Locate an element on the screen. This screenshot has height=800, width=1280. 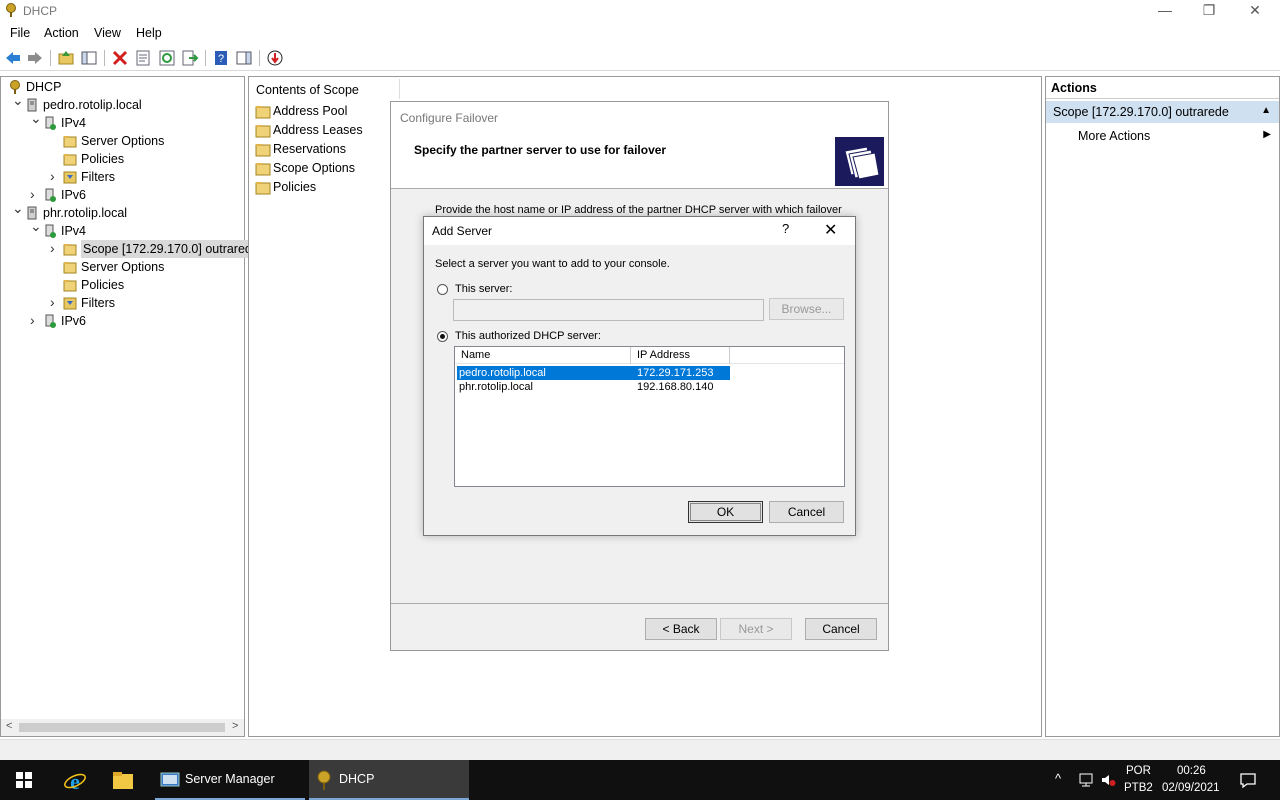
horizontal-scrollbar: < > is located at coordinates (122, 727).